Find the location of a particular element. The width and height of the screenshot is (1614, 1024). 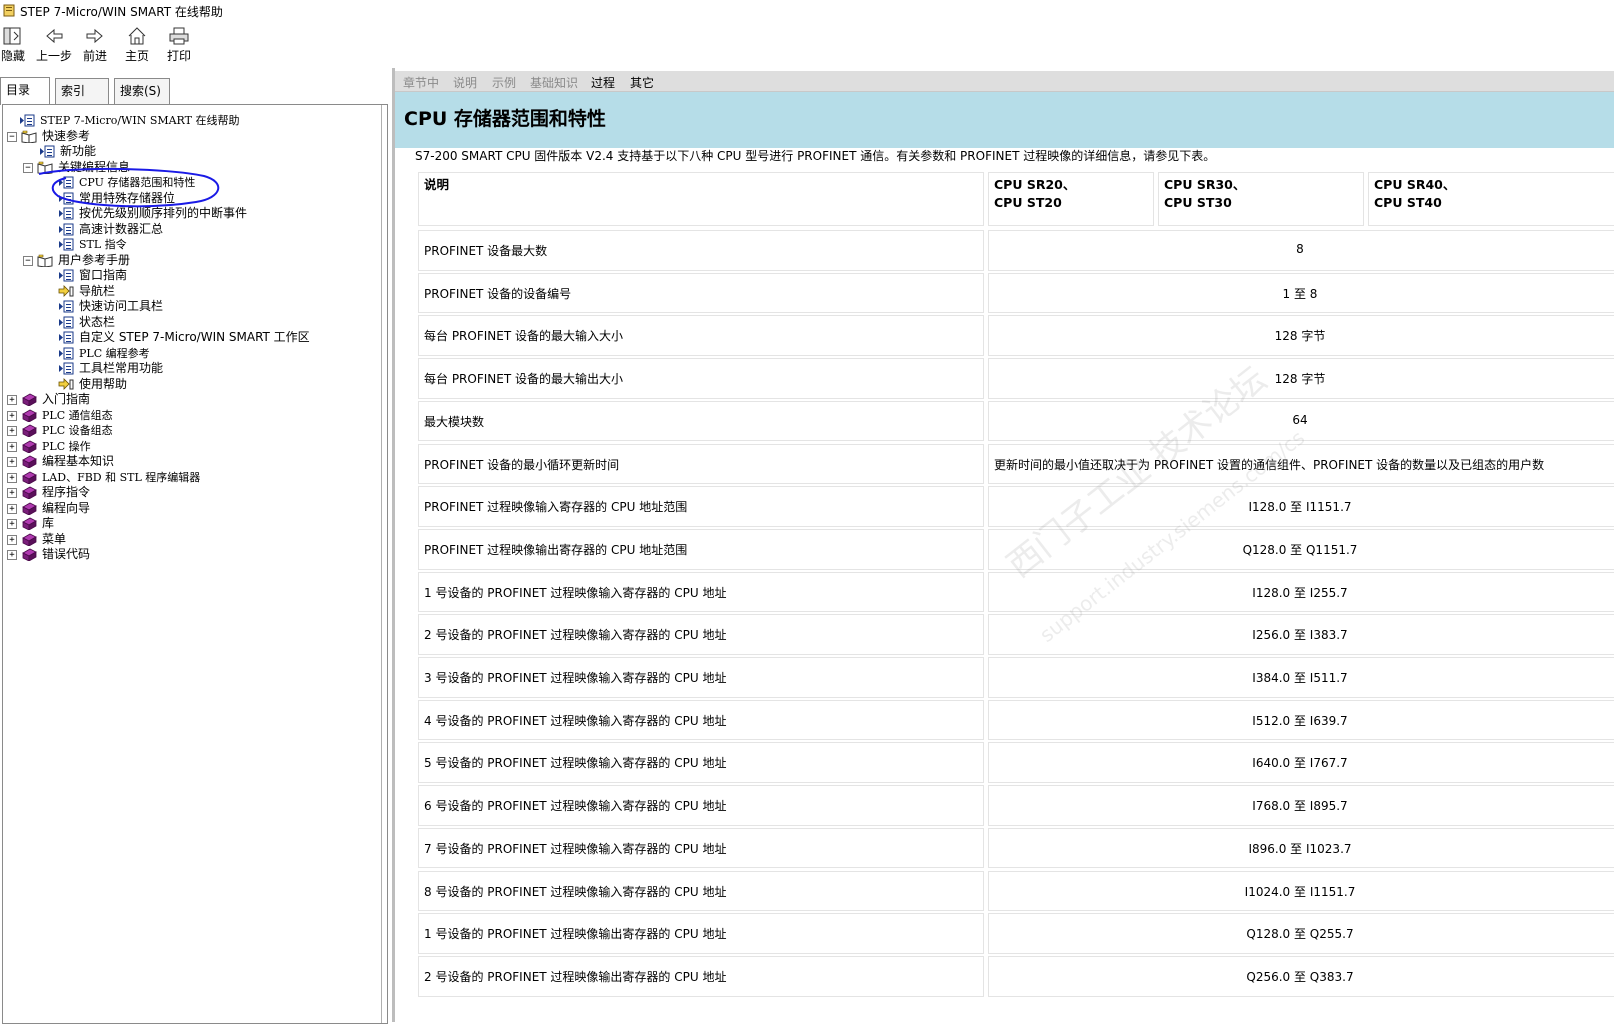

forward-button: 前进 is located at coordinates (95, 46).